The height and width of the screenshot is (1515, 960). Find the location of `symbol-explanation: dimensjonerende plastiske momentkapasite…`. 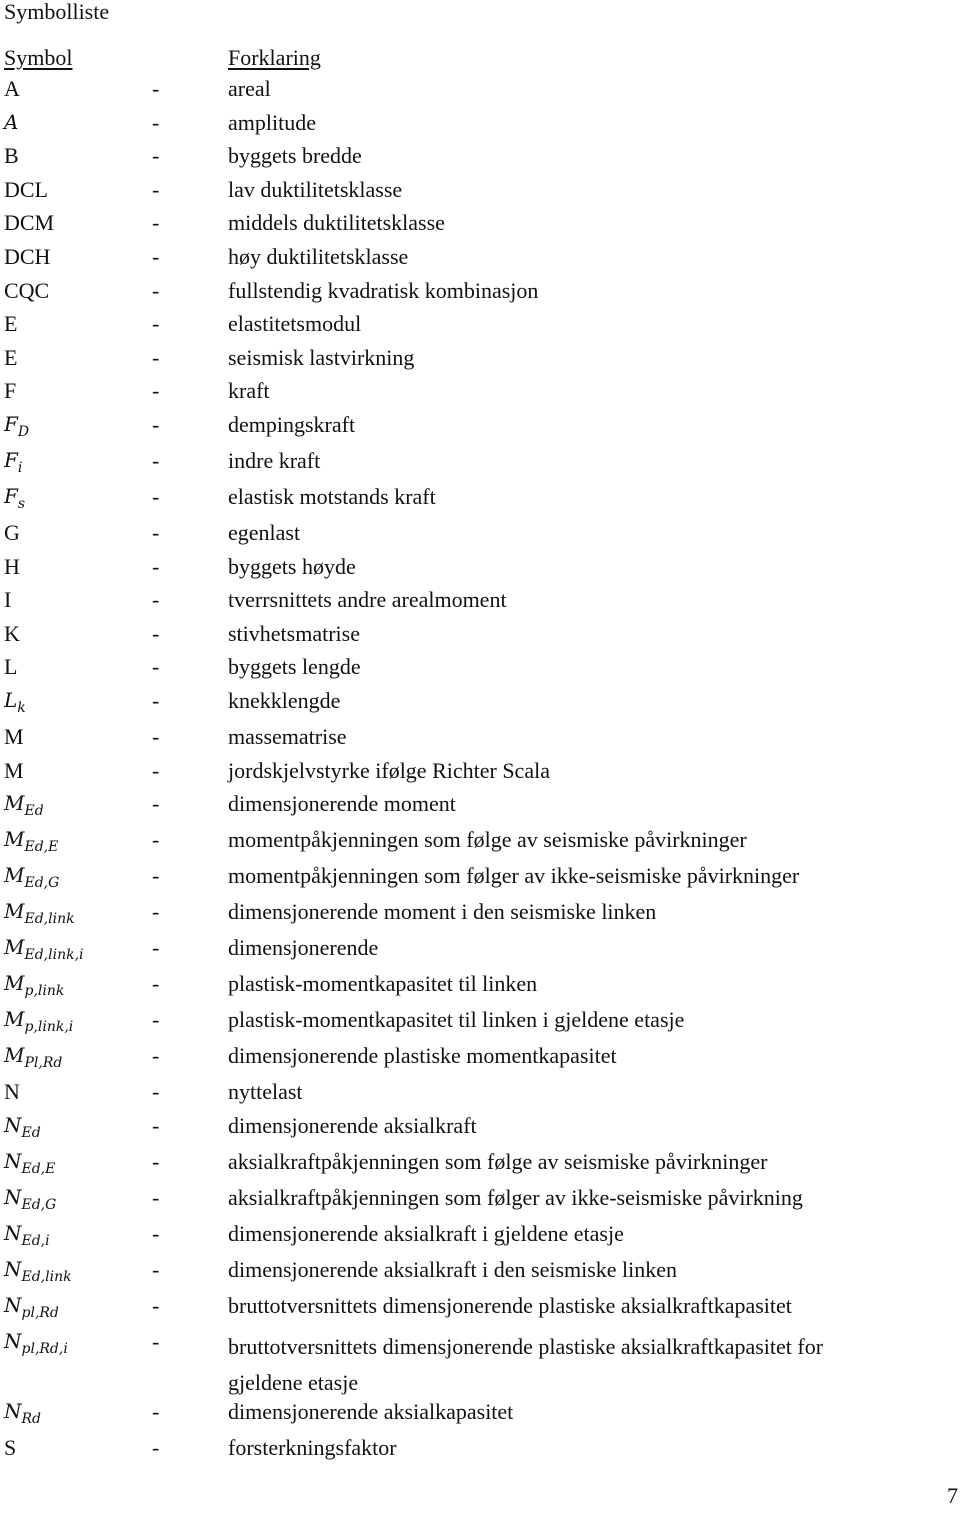

symbol-explanation: dimensjonerende plastiske momentkapasite… is located at coordinates (578, 1056).